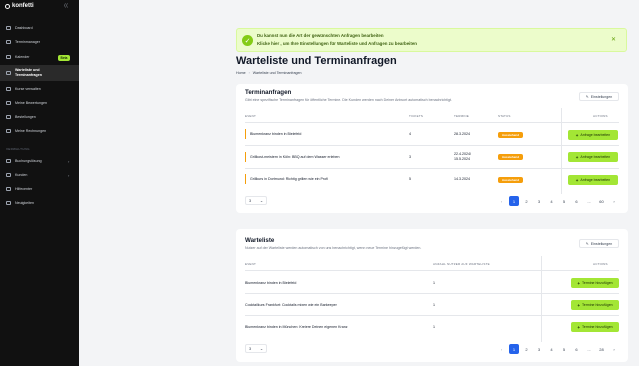 The height and width of the screenshot is (366, 639). I want to click on column-header-termine: TERMINE, so click(461, 116).